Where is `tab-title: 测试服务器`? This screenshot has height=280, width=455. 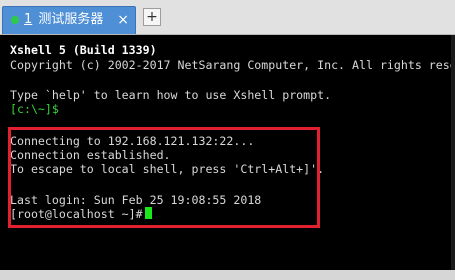
tab-title: 测试服务器 is located at coordinates (71, 19).